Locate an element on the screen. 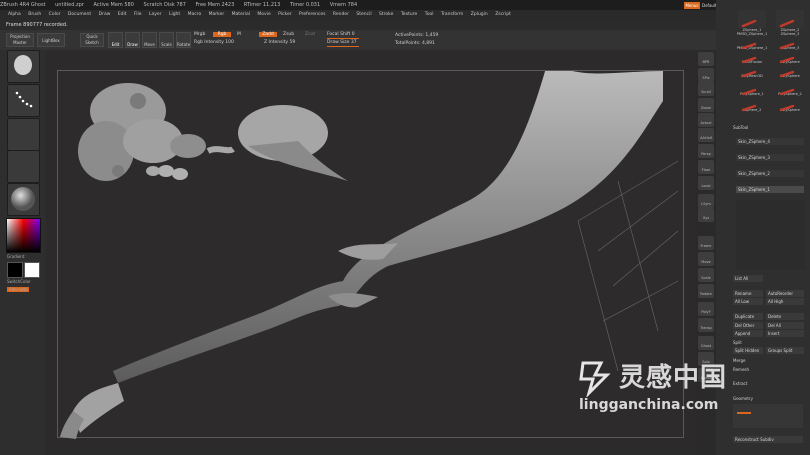 This screenshot has height=455, width=810. zoom-button: Zoom is located at coordinates (706, 105).